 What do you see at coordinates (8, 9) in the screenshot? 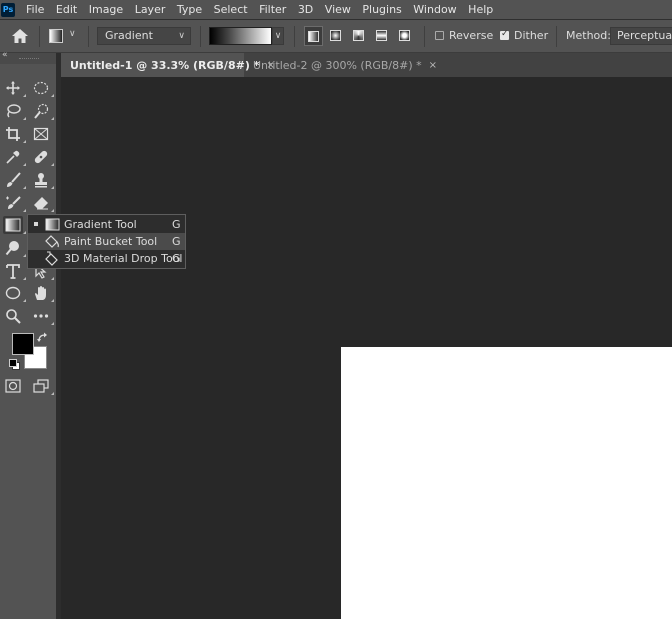
I see `photoshop-logo: Ps` at bounding box center [8, 9].